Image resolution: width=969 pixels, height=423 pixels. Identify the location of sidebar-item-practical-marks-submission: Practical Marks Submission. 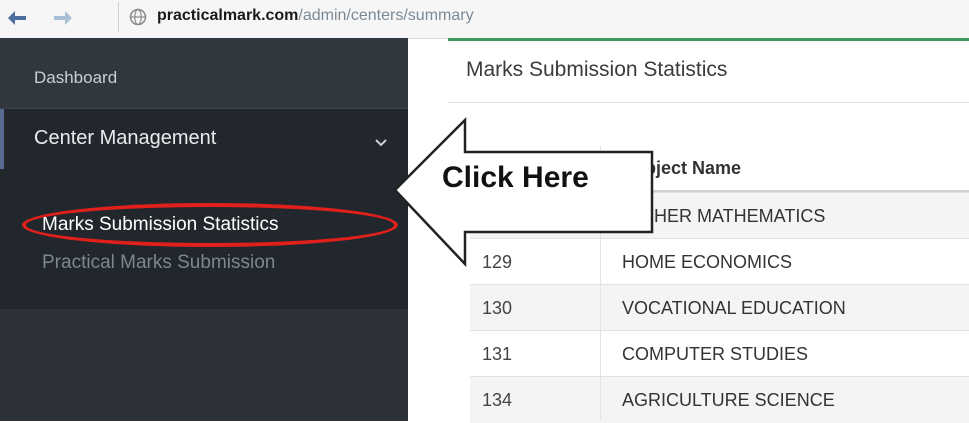
(158, 263).